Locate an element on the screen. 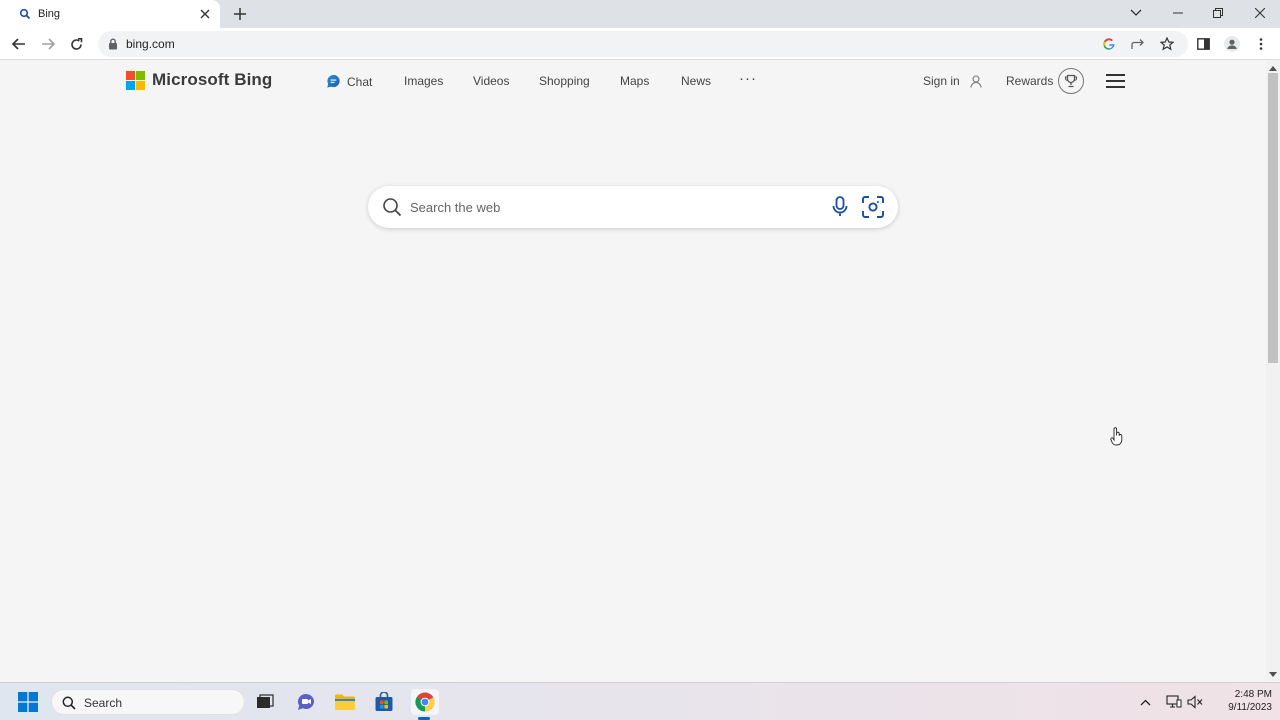  minimize-icon is located at coordinates (1178, 13).